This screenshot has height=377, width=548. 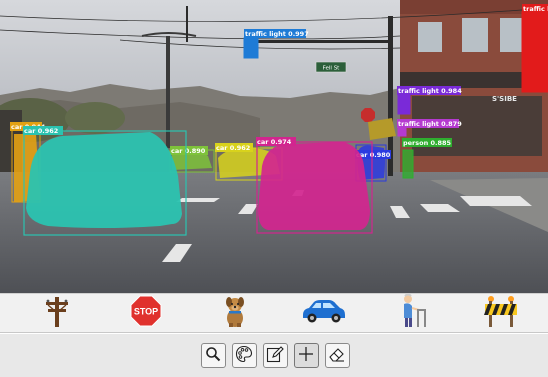 I want to click on utility-pole-icon, so click(x=57, y=313).